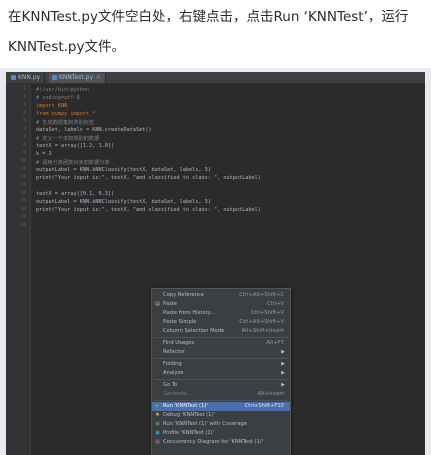 This screenshot has width=431, height=455. Describe the element at coordinates (270, 394) in the screenshot. I see `menu-item-shortcut: Alt+Insert` at that location.